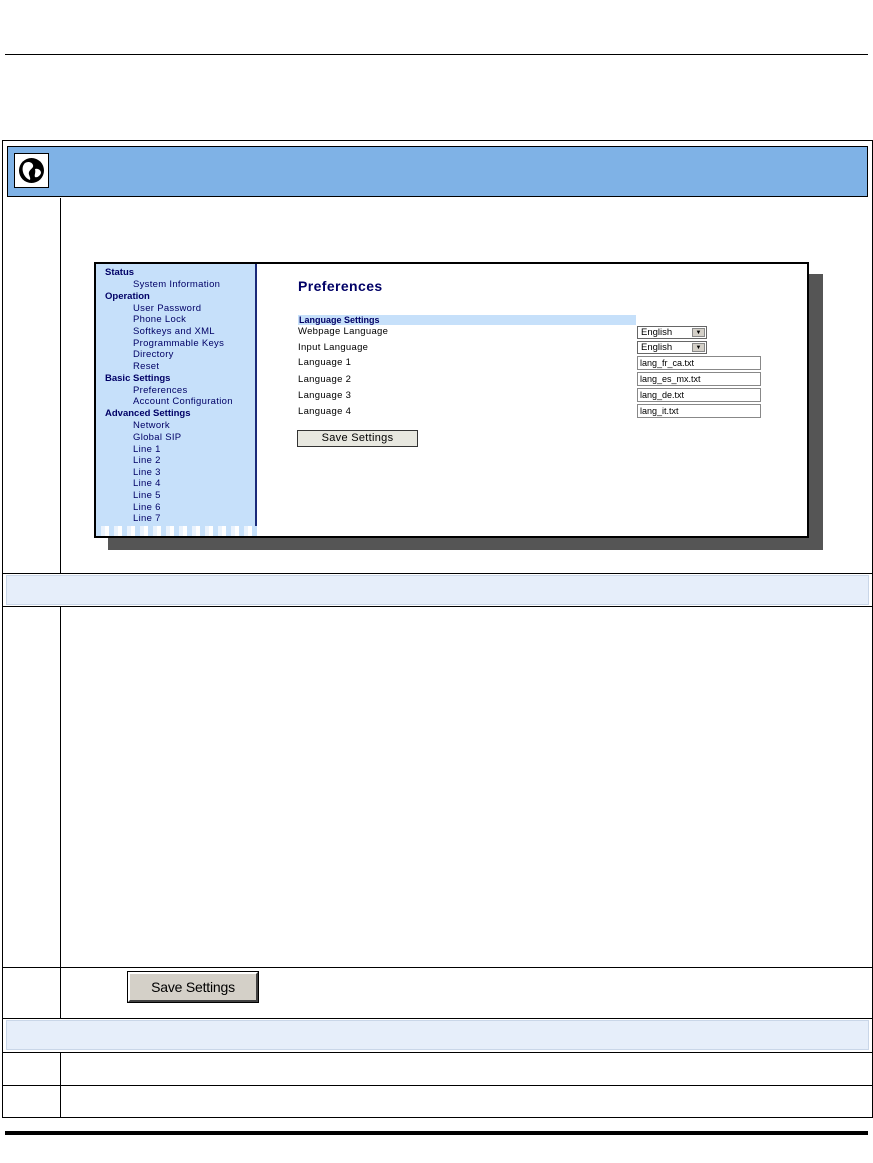 The height and width of the screenshot is (1163, 873). I want to click on sidebar-item-global-sip: Global SIP, so click(157, 437).